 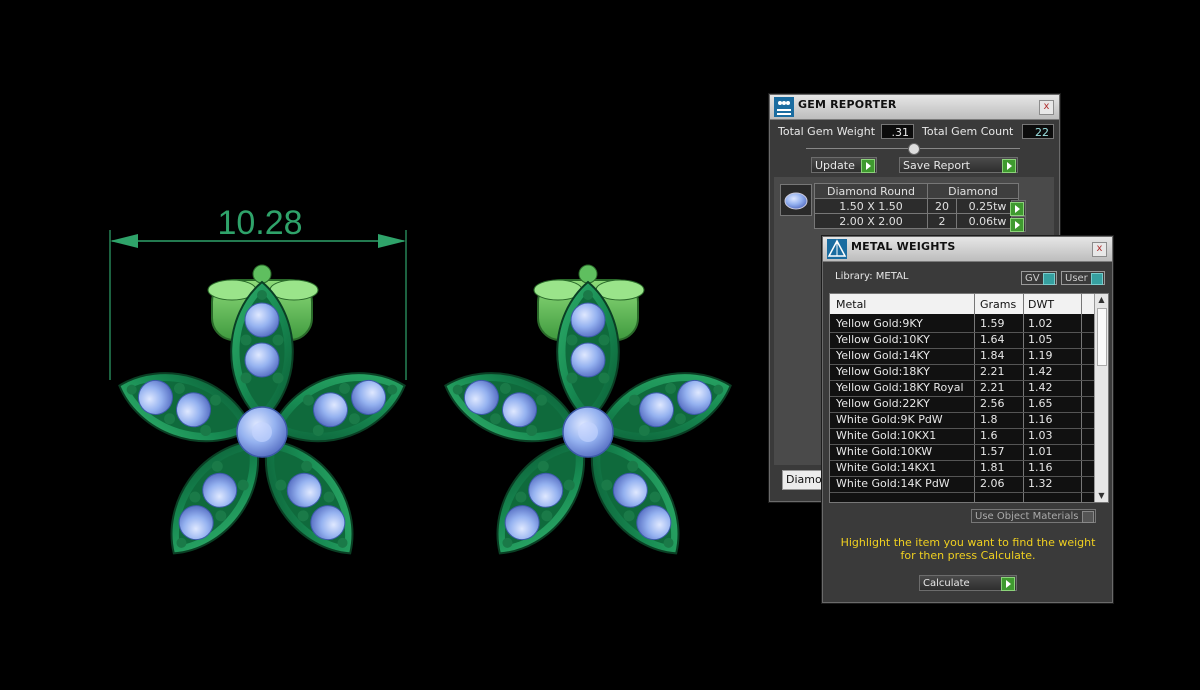 What do you see at coordinates (886, 467) in the screenshot?
I see `metal-name: White Gold:14KX1` at bounding box center [886, 467].